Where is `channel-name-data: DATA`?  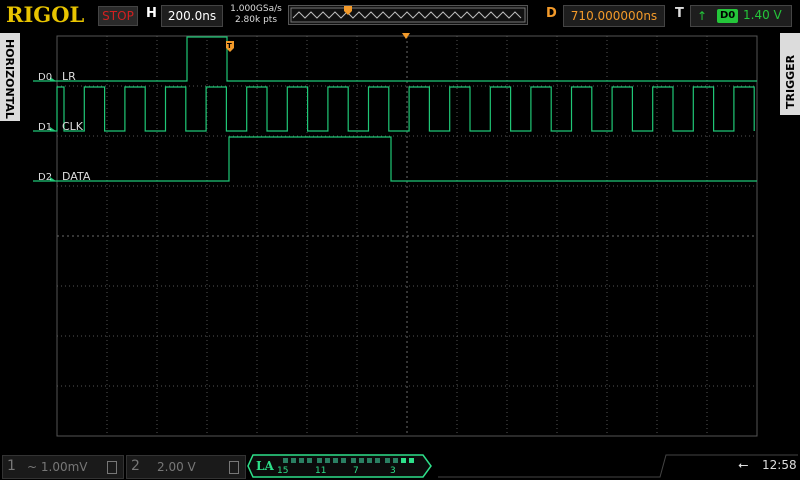
channel-name-data: DATA is located at coordinates (76, 176).